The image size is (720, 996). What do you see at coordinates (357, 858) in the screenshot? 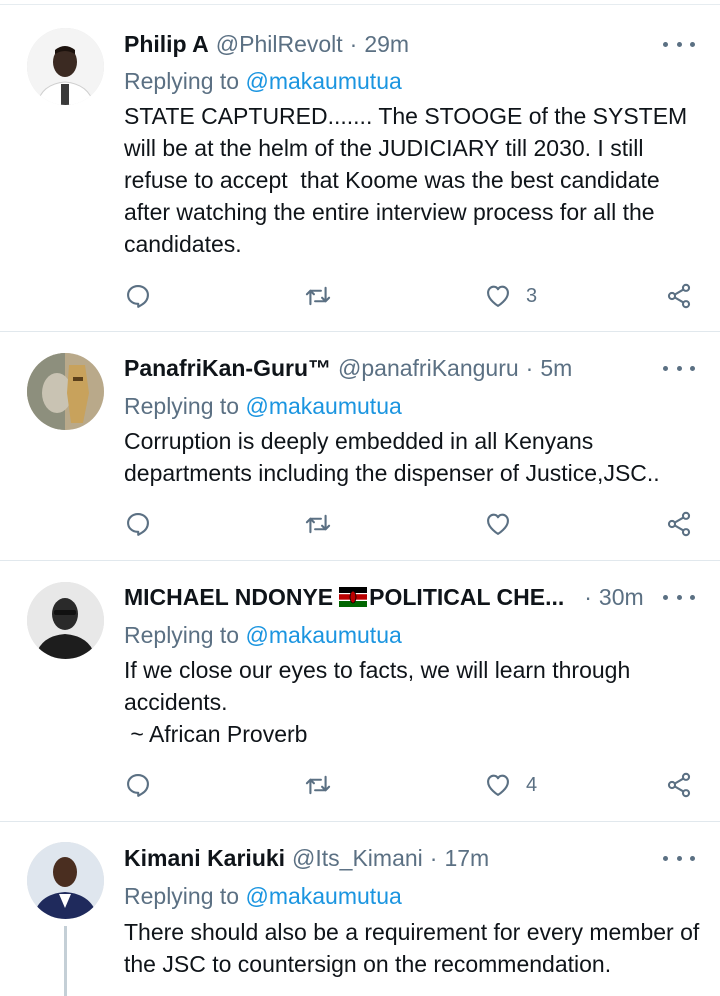
I see `author-handle: @Its_Kimani` at bounding box center [357, 858].